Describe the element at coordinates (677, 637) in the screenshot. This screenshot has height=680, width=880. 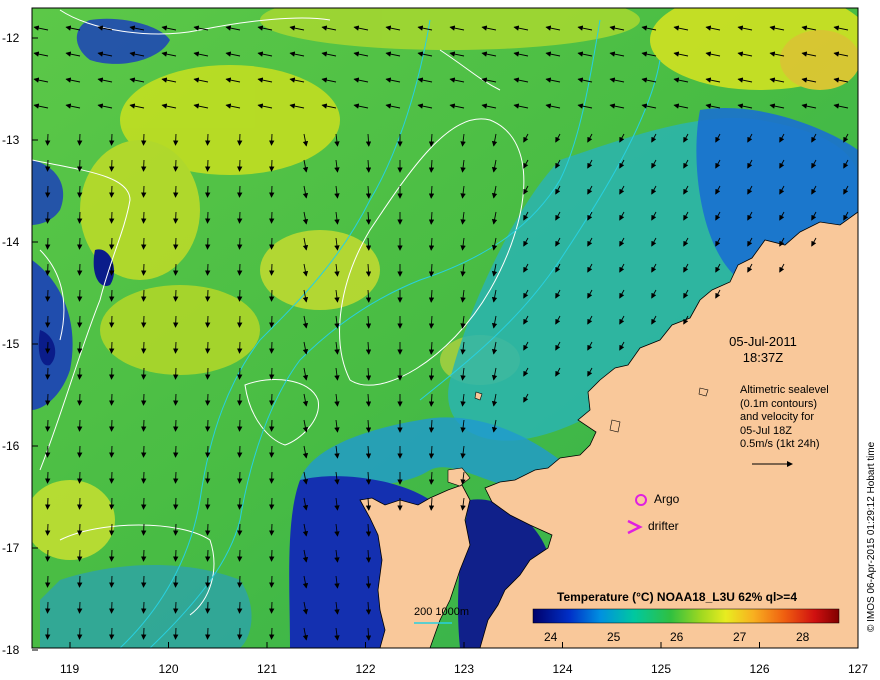
I see `colorbar-tick-label: 26` at that location.